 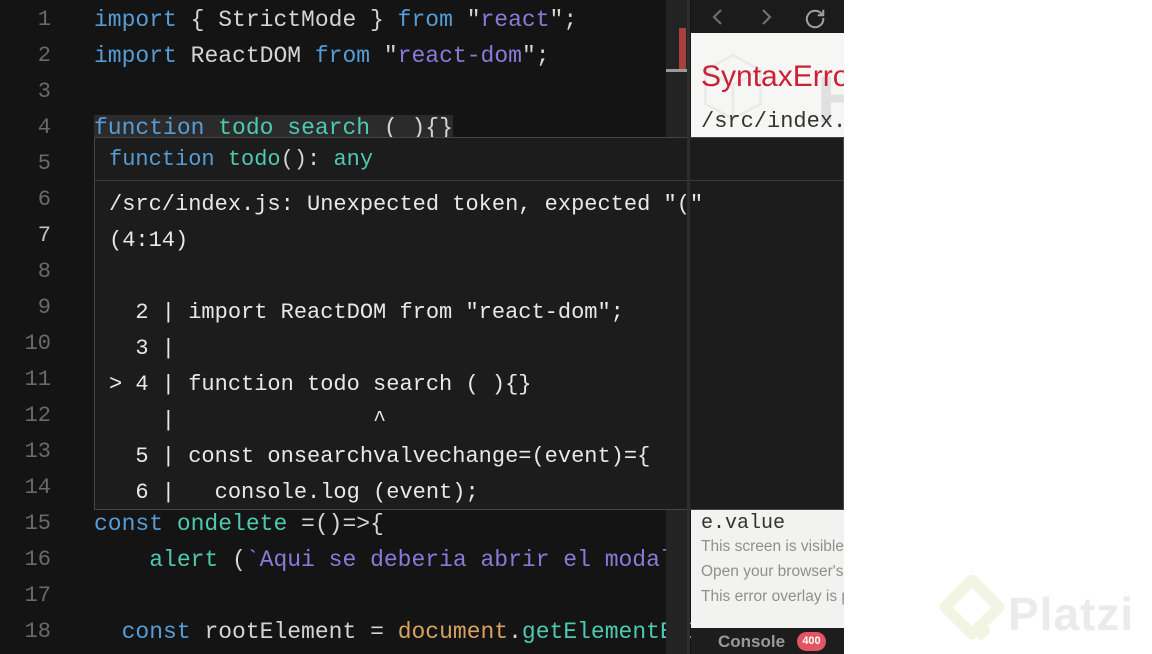 I want to click on preview-navigation-bar, so click(x=767, y=16).